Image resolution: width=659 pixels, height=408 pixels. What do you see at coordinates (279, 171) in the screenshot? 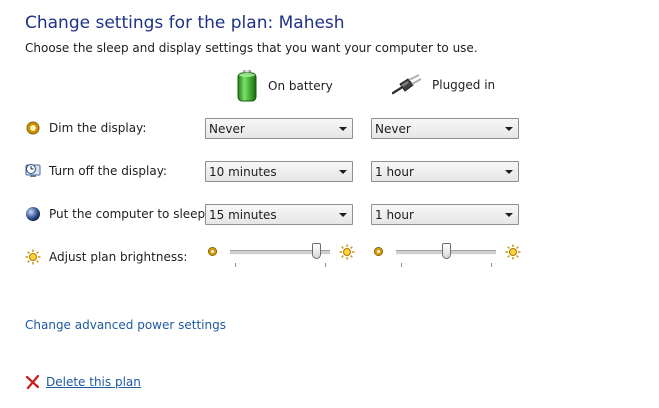
I see `turn-off-display-battery-select: 10 minutes` at bounding box center [279, 171].